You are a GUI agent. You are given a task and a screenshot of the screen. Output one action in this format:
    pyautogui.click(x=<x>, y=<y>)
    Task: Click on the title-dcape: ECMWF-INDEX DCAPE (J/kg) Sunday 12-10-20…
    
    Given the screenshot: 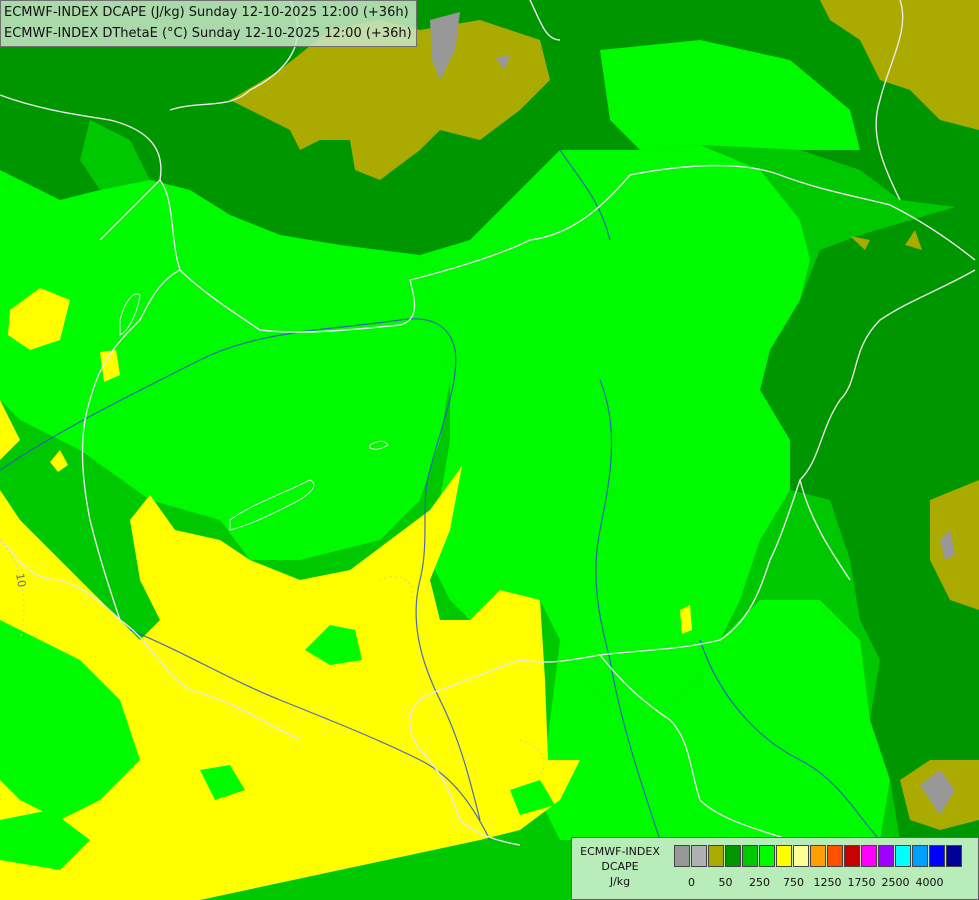 What is the action you would take?
    pyautogui.click(x=206, y=12)
    